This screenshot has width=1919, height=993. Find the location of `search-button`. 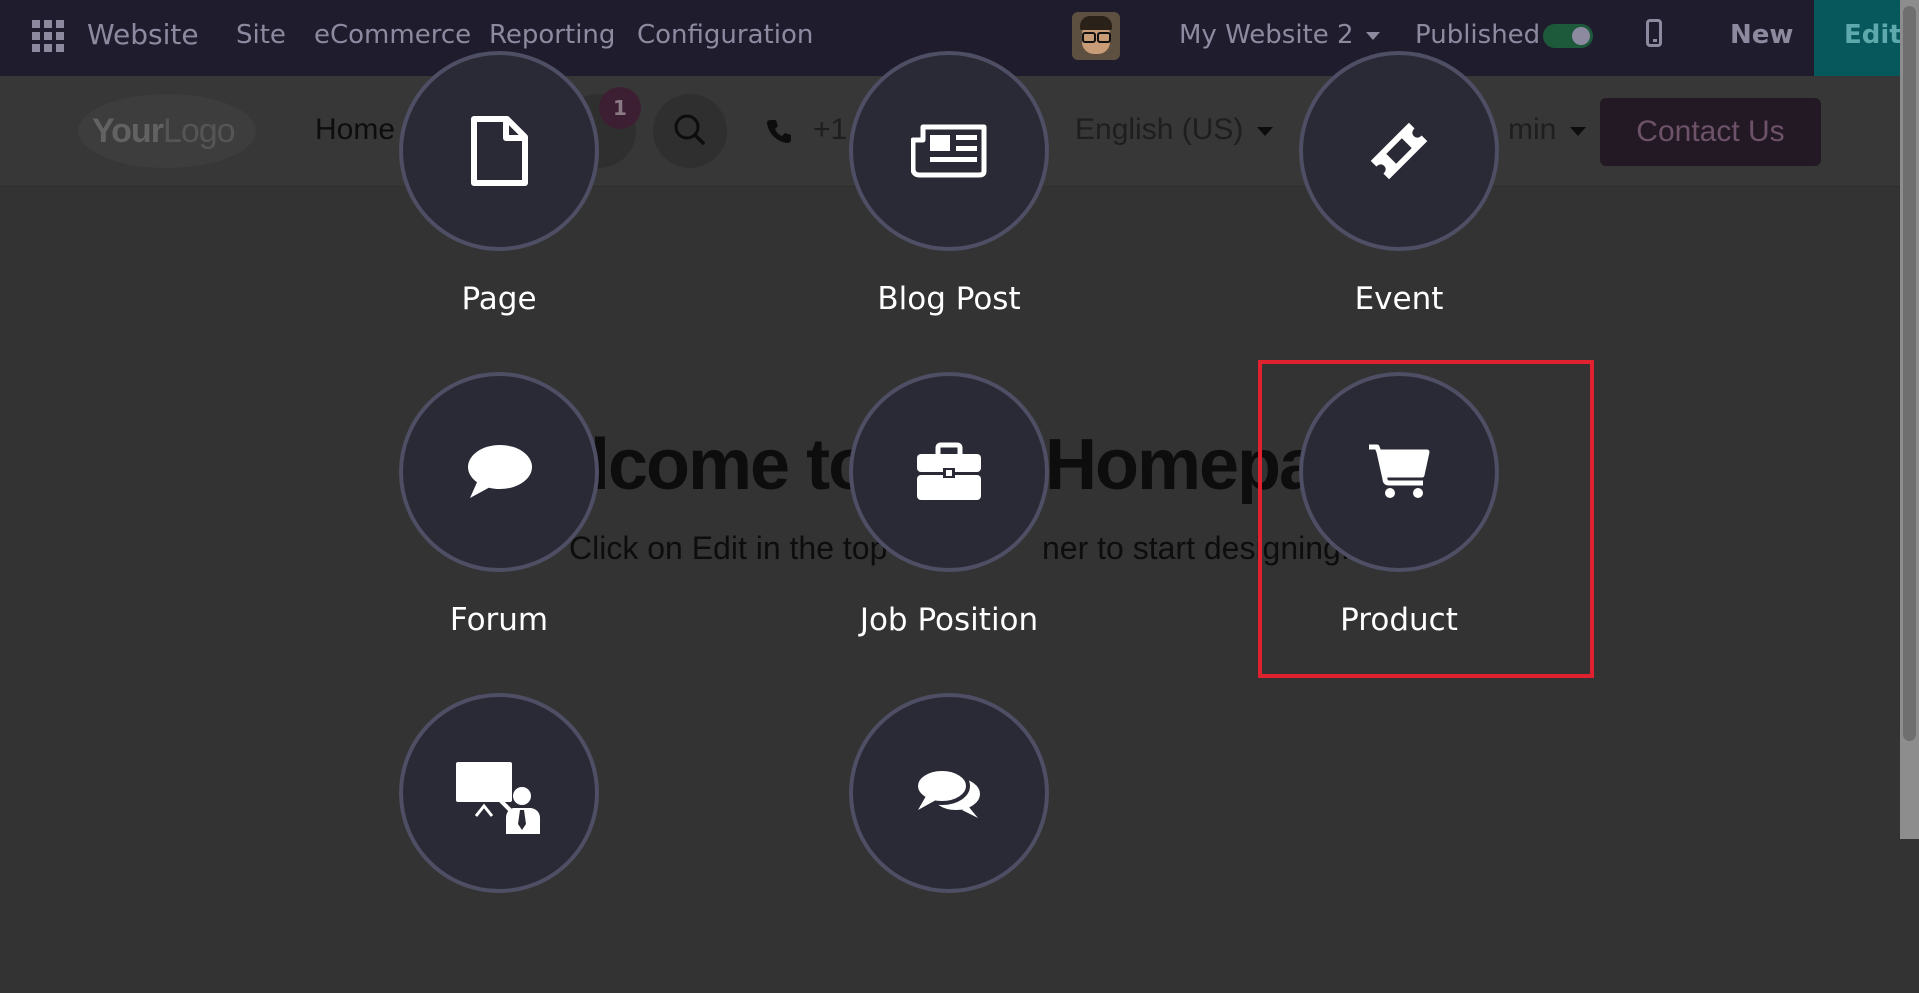

search-button is located at coordinates (690, 131).